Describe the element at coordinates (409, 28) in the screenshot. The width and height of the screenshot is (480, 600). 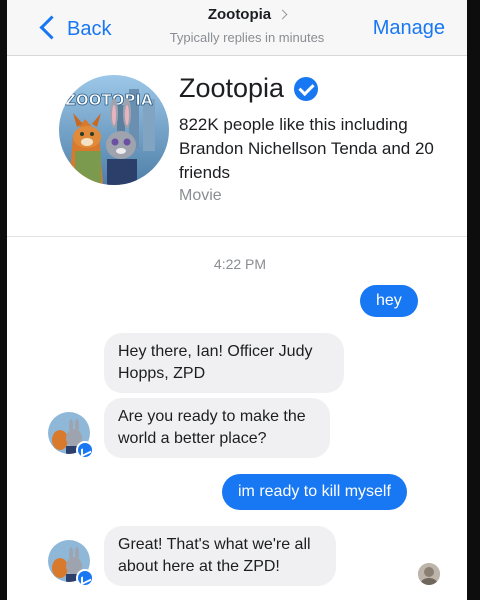
I see `manage-button: Manage` at that location.